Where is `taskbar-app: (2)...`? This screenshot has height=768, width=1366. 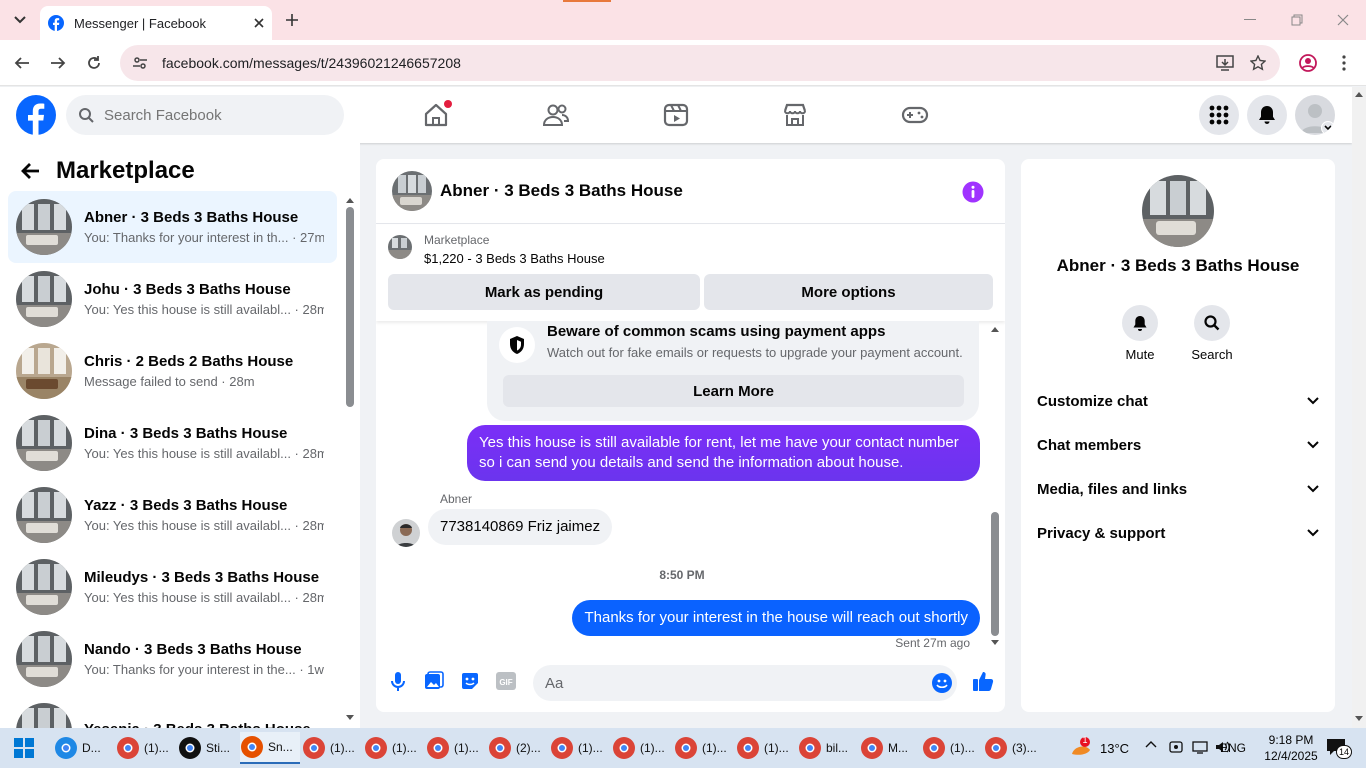 taskbar-app: (2)... is located at coordinates (518, 748).